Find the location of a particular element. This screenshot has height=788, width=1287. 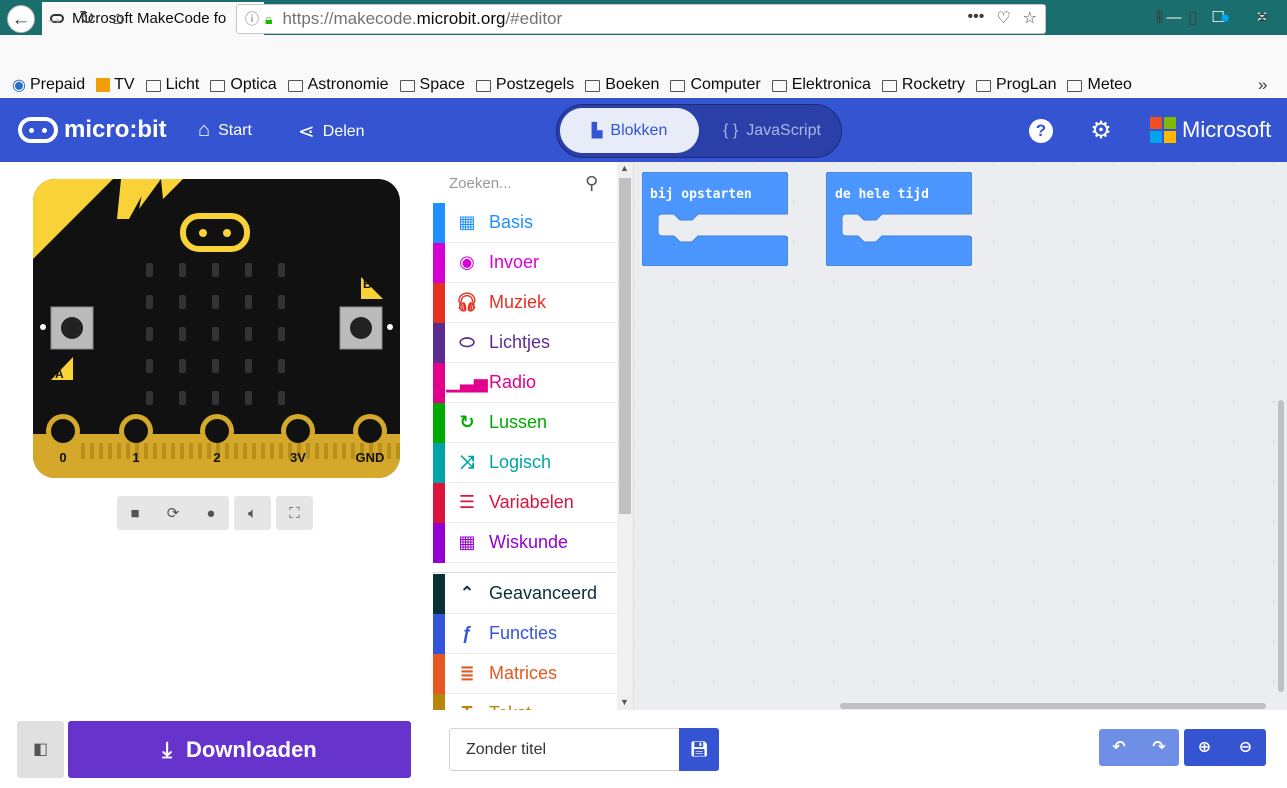

pin-1-label: 1 is located at coordinates (136, 457).